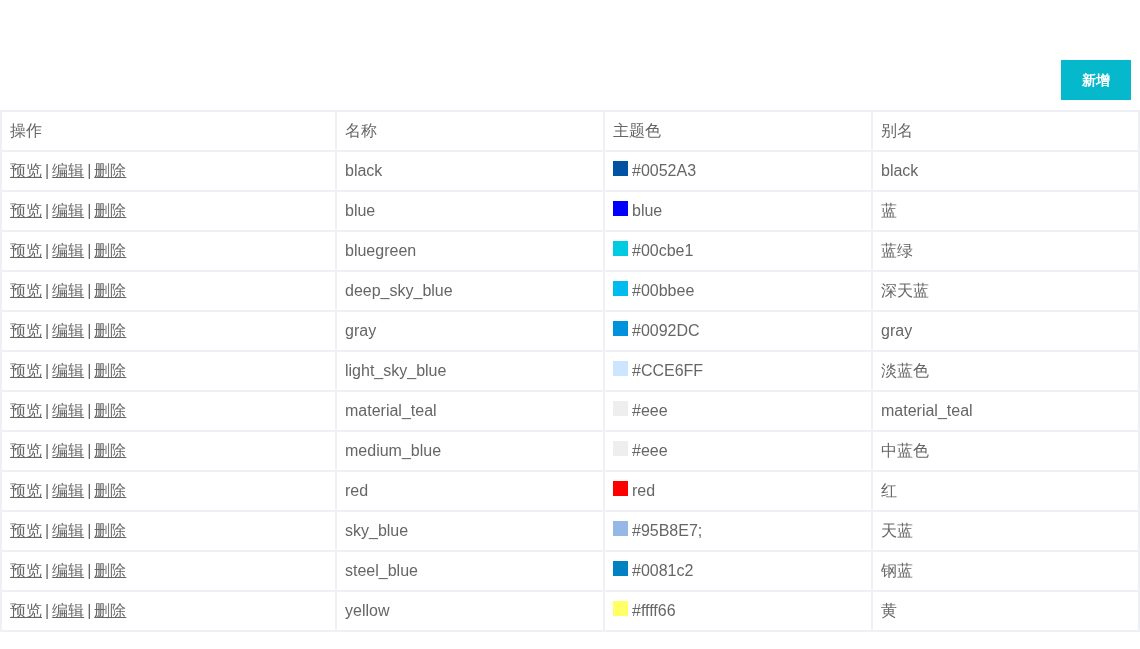 This screenshot has width=1140, height=649. I want to click on name-text: medium_blue, so click(393, 450).